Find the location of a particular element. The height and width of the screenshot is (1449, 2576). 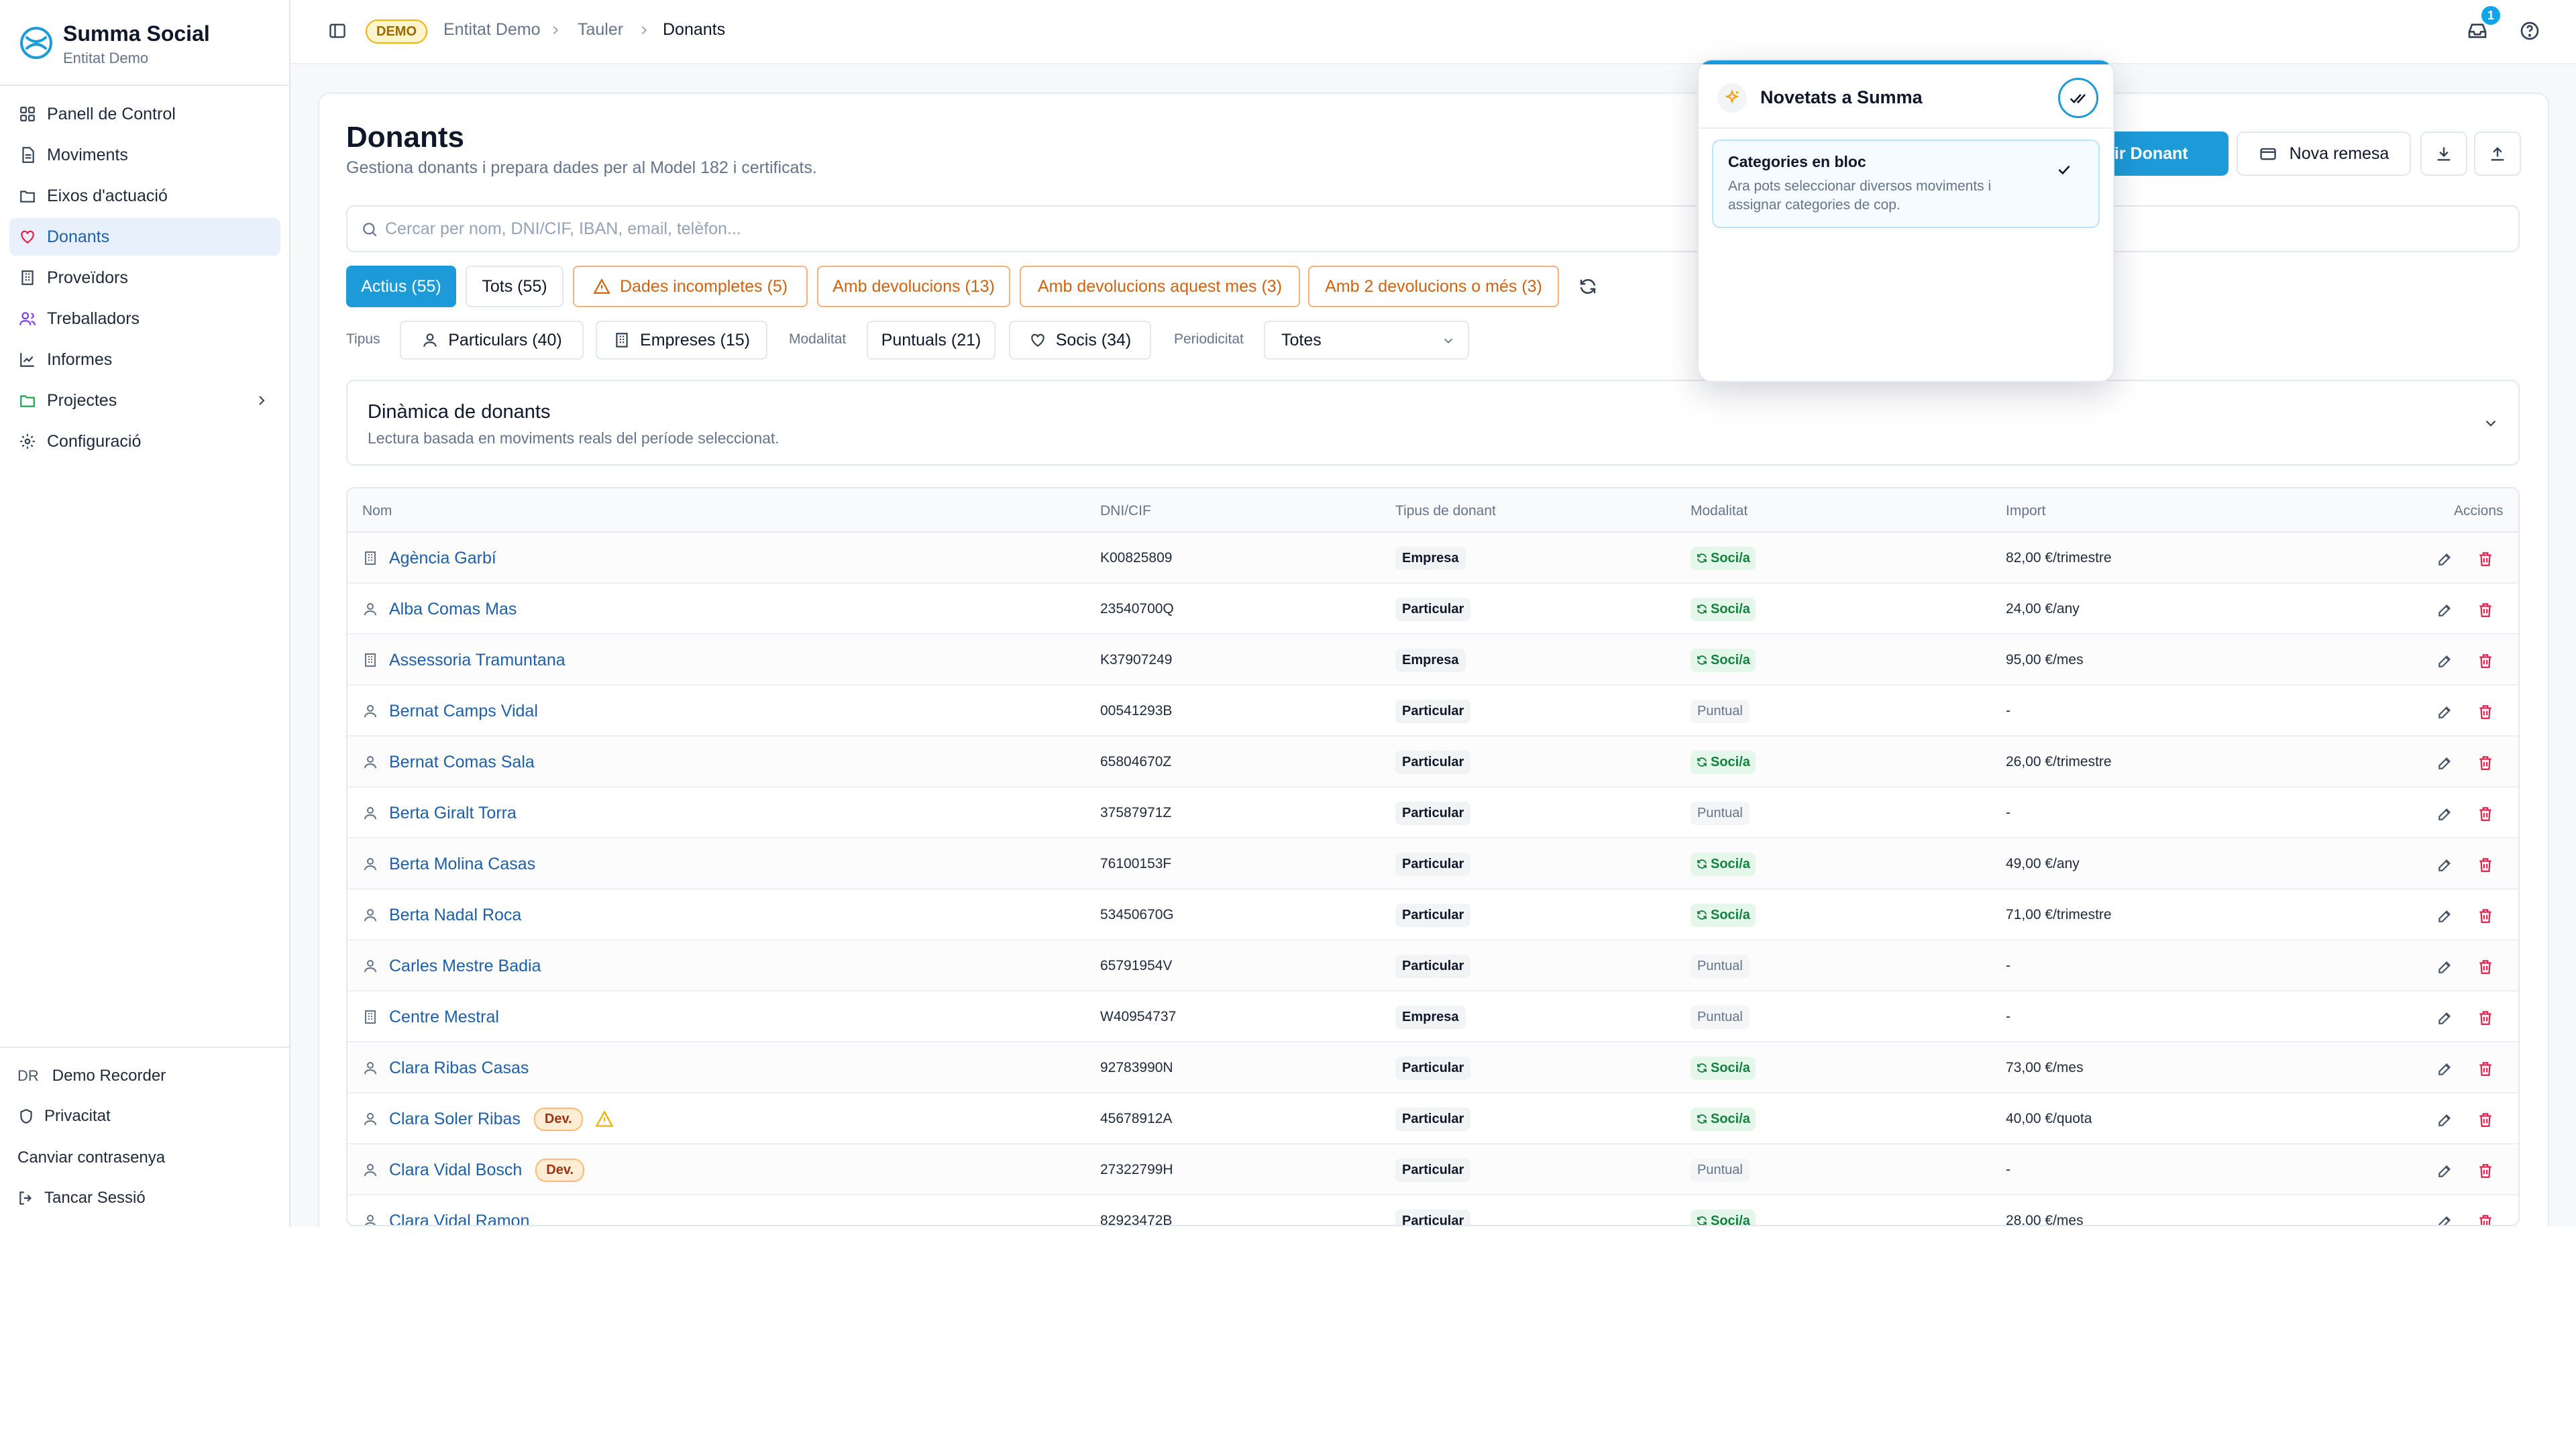

donor-name-link: Alba Comas Mas is located at coordinates (453, 609).